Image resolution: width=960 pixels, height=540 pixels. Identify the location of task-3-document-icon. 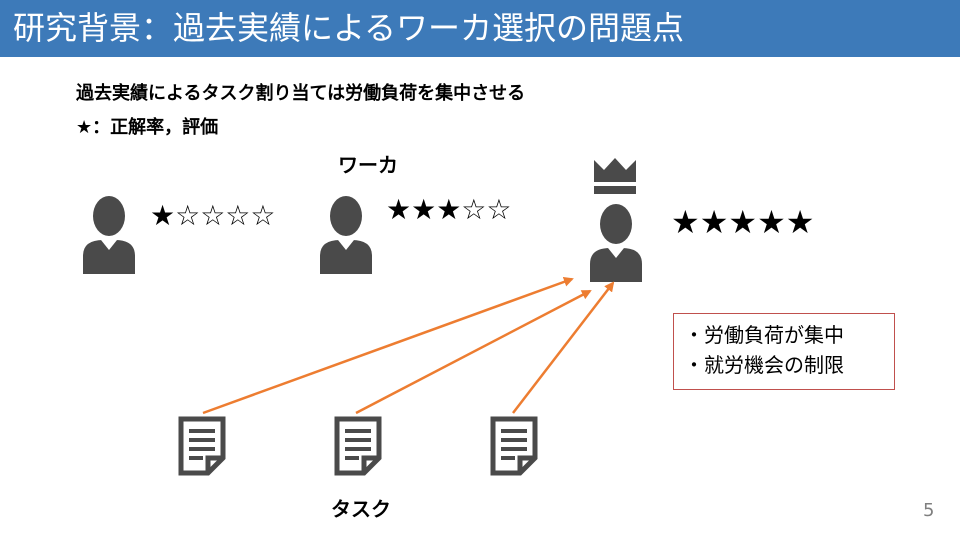
(514, 446).